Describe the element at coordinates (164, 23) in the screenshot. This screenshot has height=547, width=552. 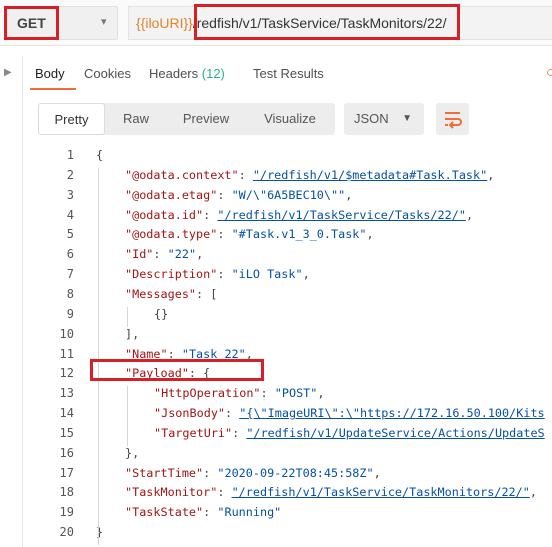
I see `url-variable: {{iloURI}}` at that location.